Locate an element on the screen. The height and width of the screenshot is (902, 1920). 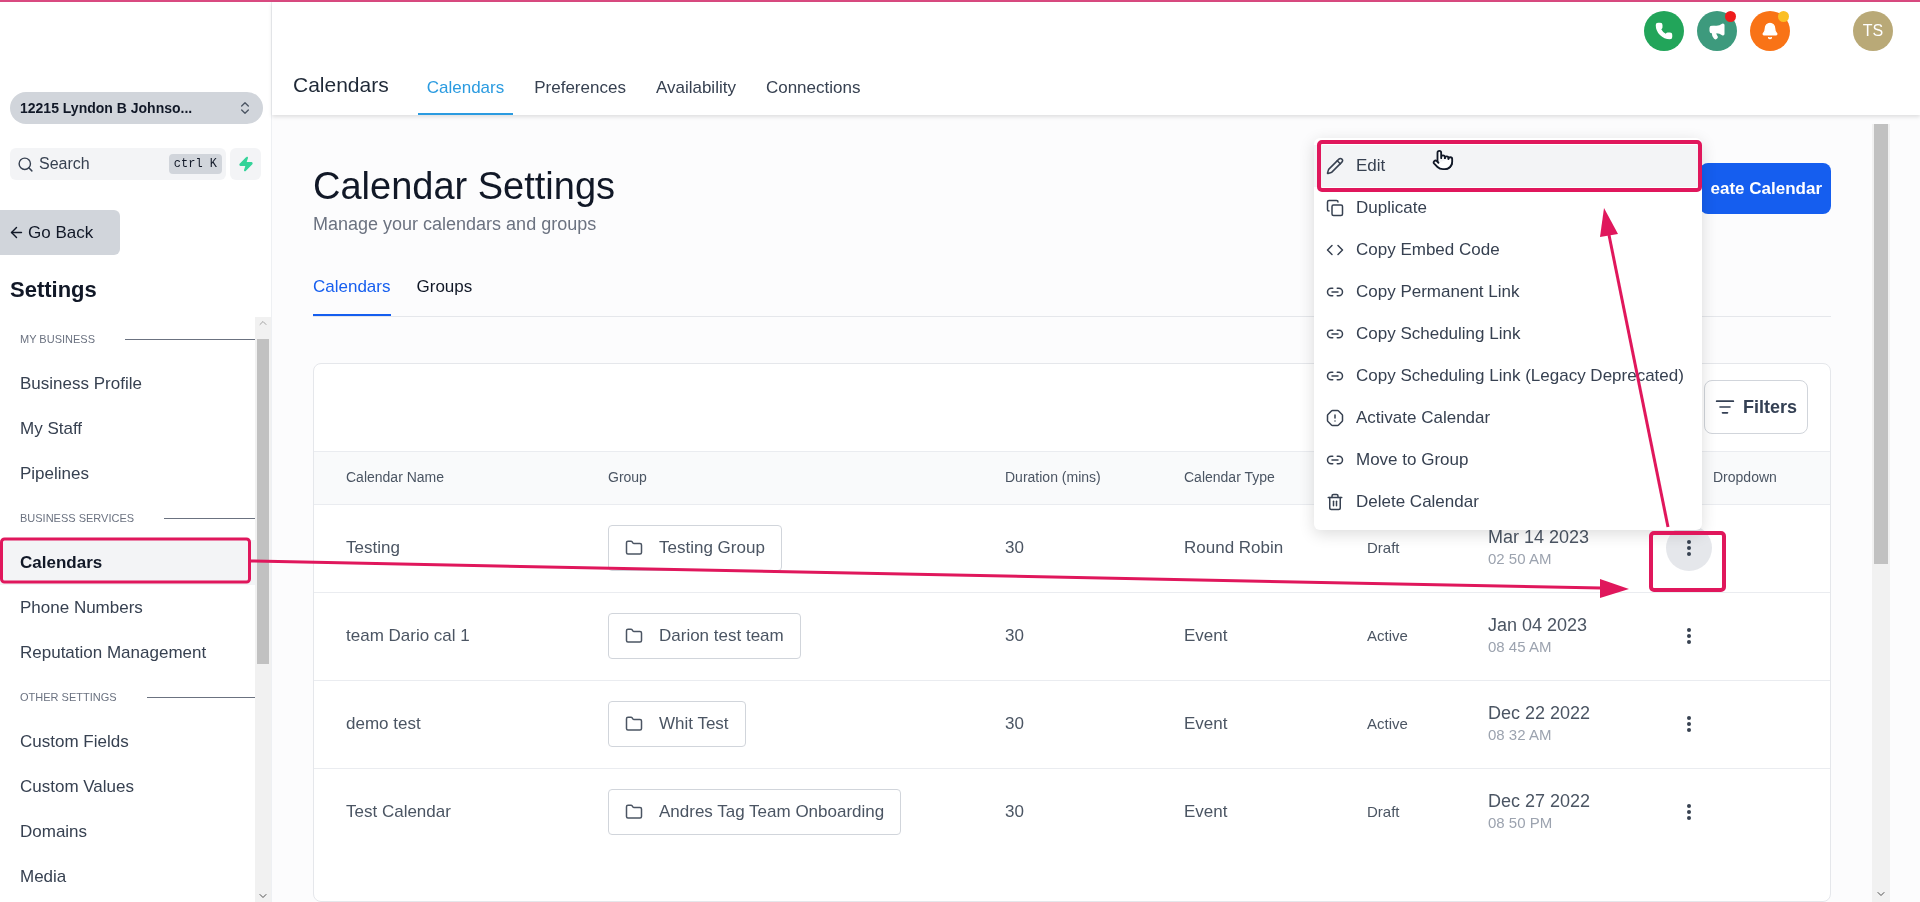
megaphone-button is located at coordinates (1717, 31).